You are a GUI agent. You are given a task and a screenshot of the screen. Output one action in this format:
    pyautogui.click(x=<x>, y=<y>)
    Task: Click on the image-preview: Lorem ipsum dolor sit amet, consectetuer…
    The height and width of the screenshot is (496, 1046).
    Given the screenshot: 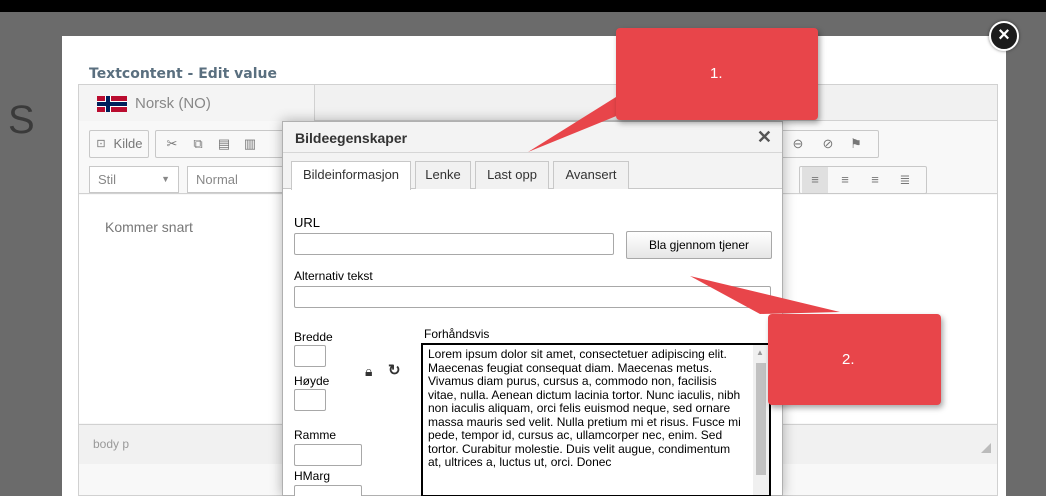 What is the action you would take?
    pyautogui.click(x=596, y=419)
    